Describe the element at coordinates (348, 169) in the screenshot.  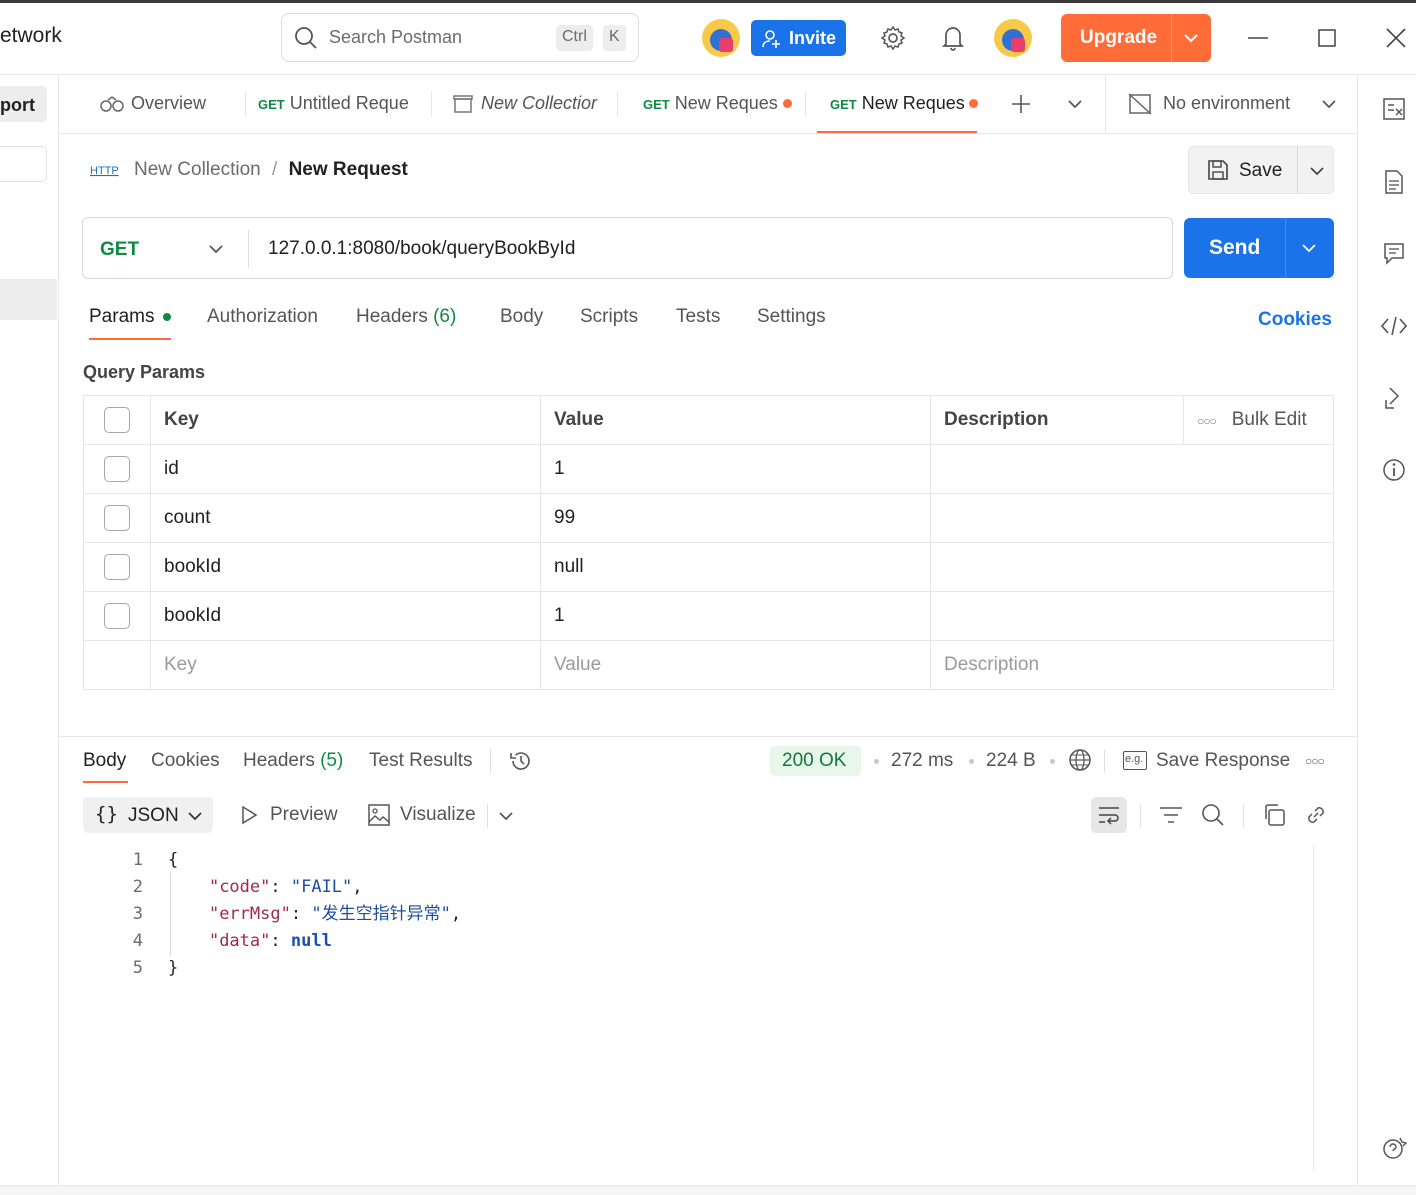
I see `breadcrumb-request-name: New Request` at that location.